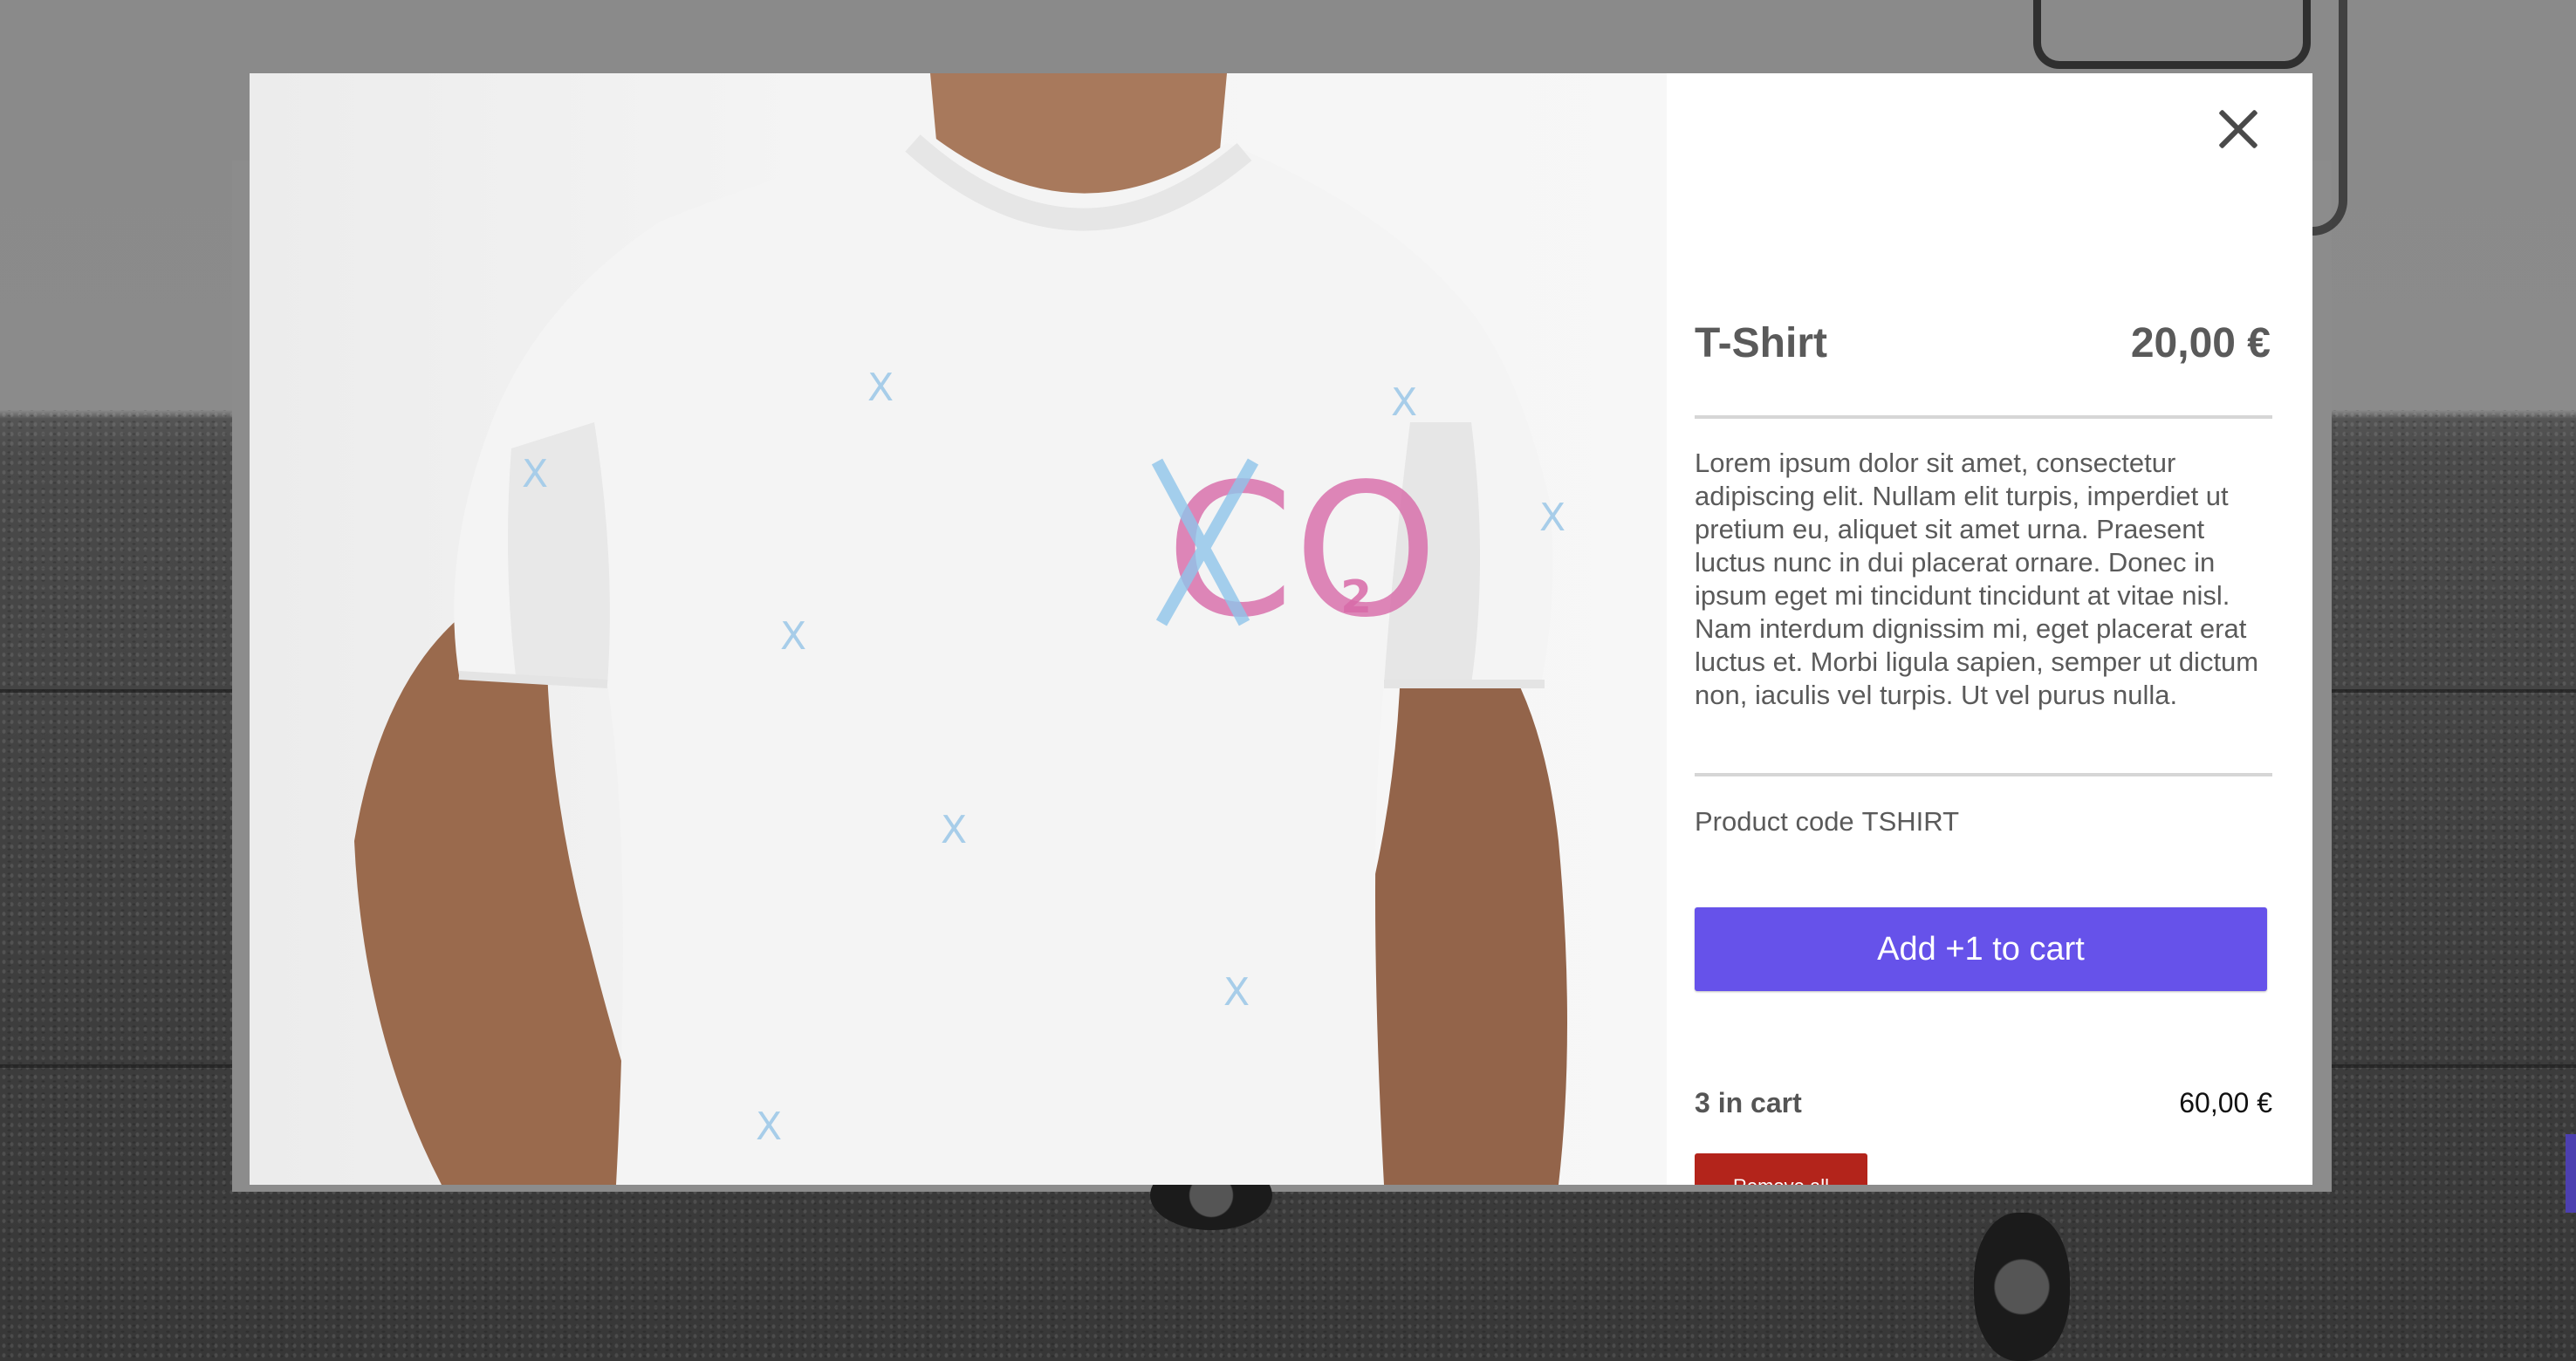 This screenshot has height=1361, width=2576. Describe the element at coordinates (1983, 343) in the screenshot. I see `title-row: T-Shirt 20,00 €` at that location.